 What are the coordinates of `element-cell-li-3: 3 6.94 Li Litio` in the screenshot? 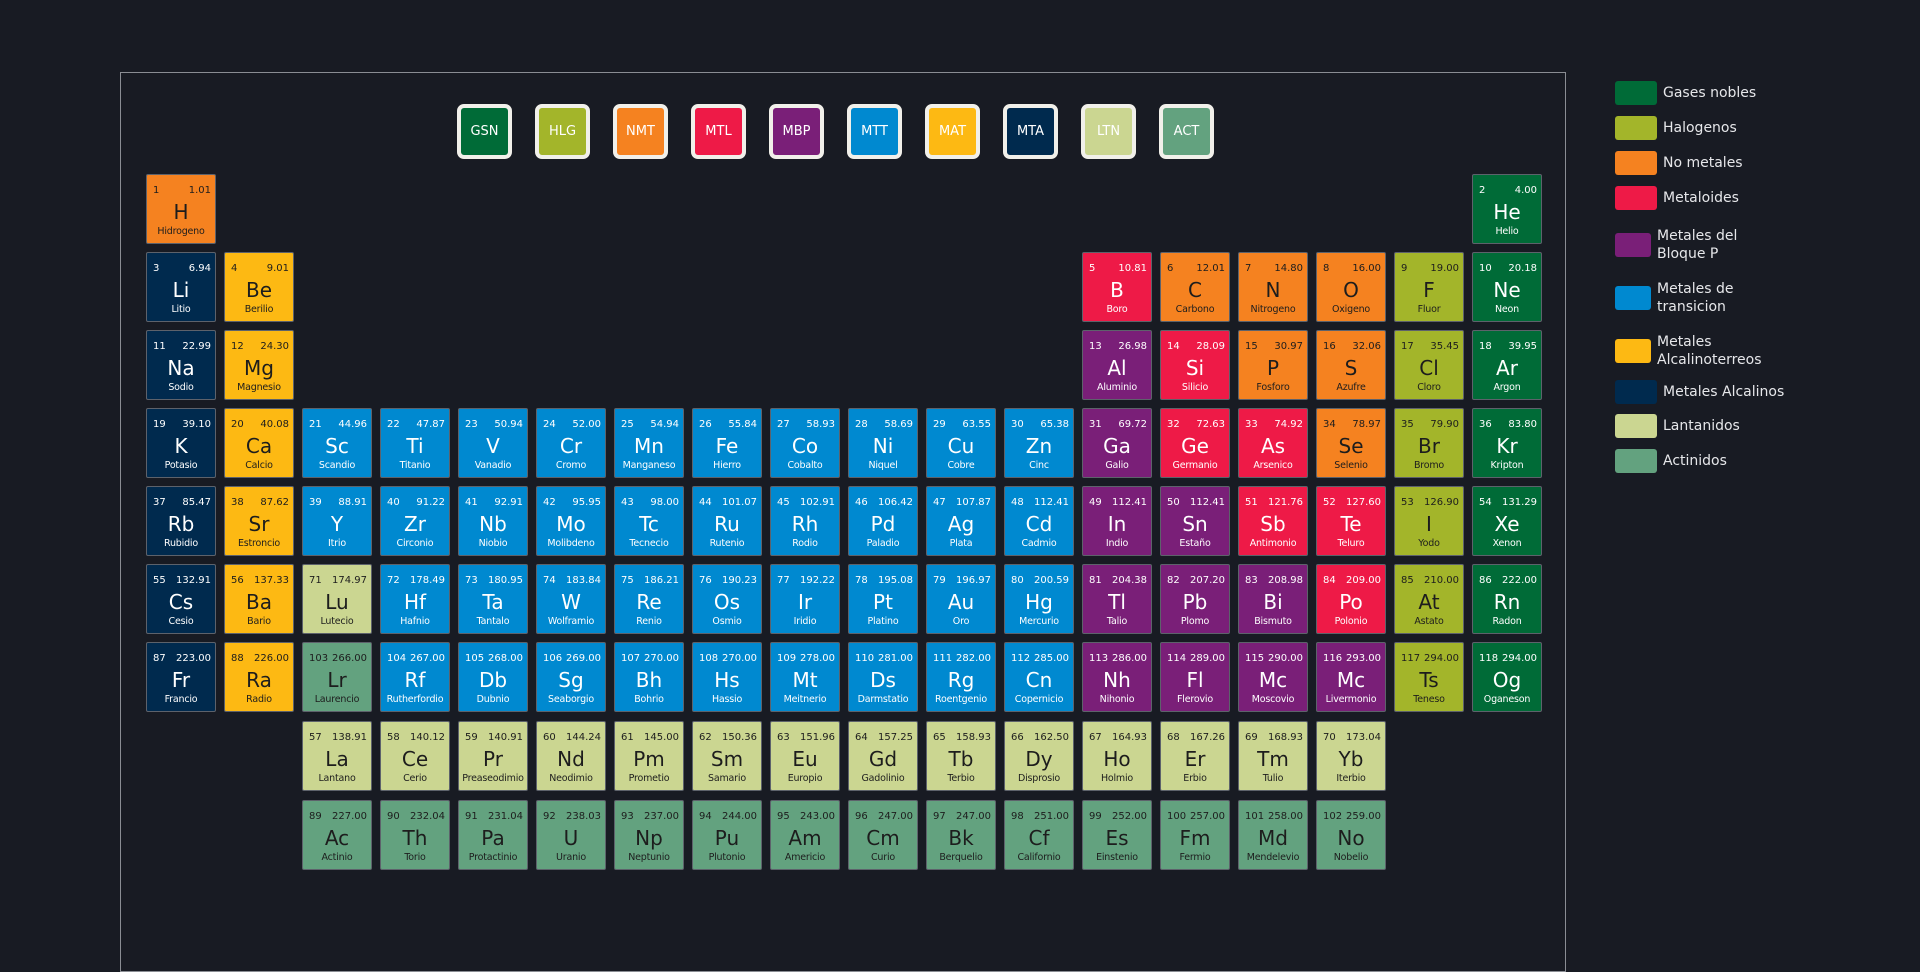 It's located at (181, 287).